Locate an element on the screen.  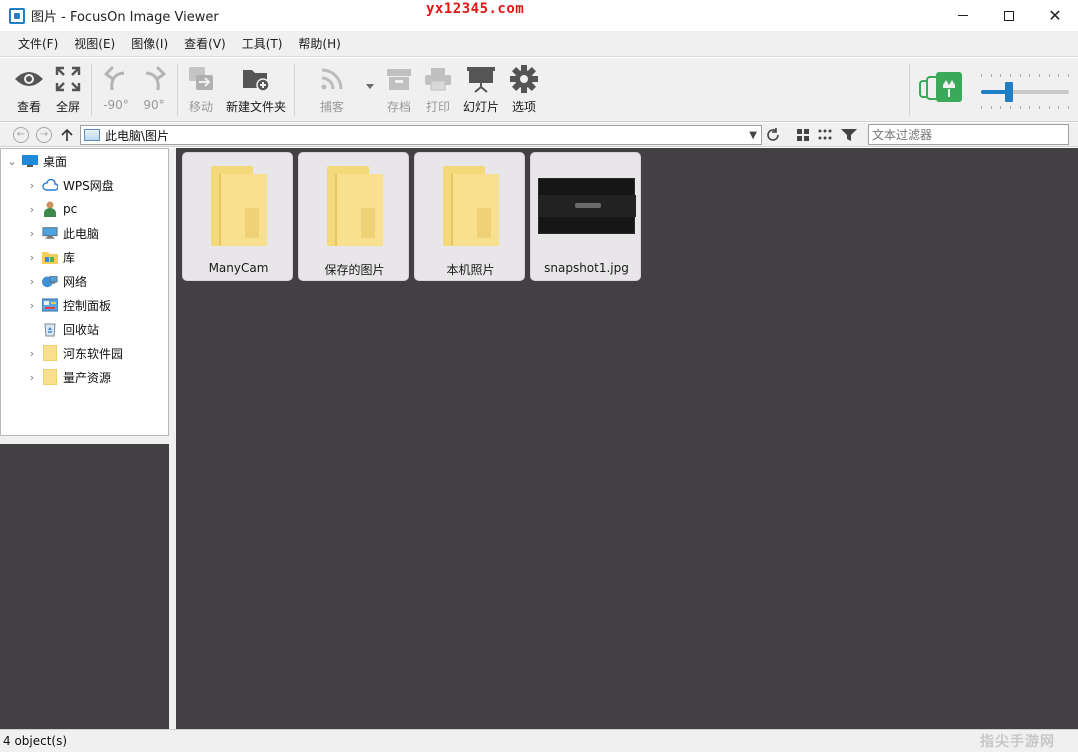
thumbnail-label: snapshot1.jpg is located at coordinates (586, 268).